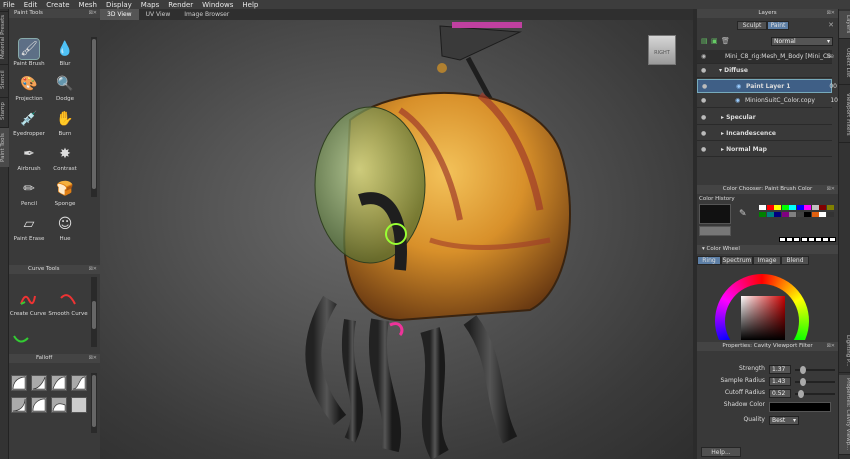 Image resolution: width=850 pixels, height=459 pixels. I want to click on tool-airbrush: ✒ Airbrush, so click(29, 159).